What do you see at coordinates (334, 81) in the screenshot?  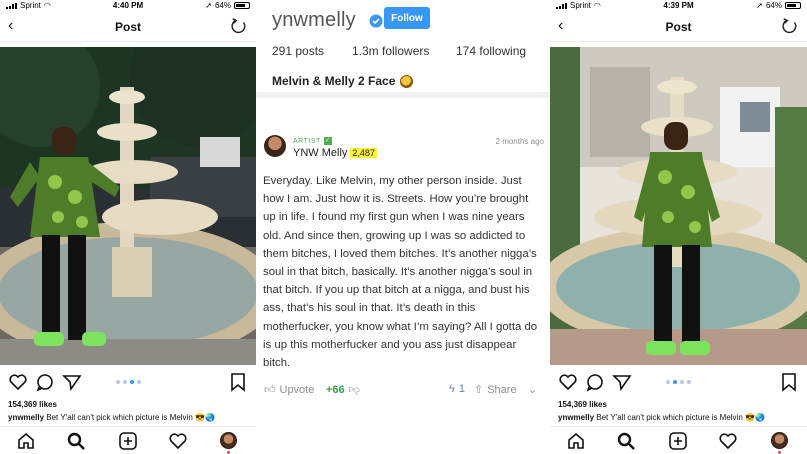 I see `bio-text: Melvin & Melly 2 Face` at bounding box center [334, 81].